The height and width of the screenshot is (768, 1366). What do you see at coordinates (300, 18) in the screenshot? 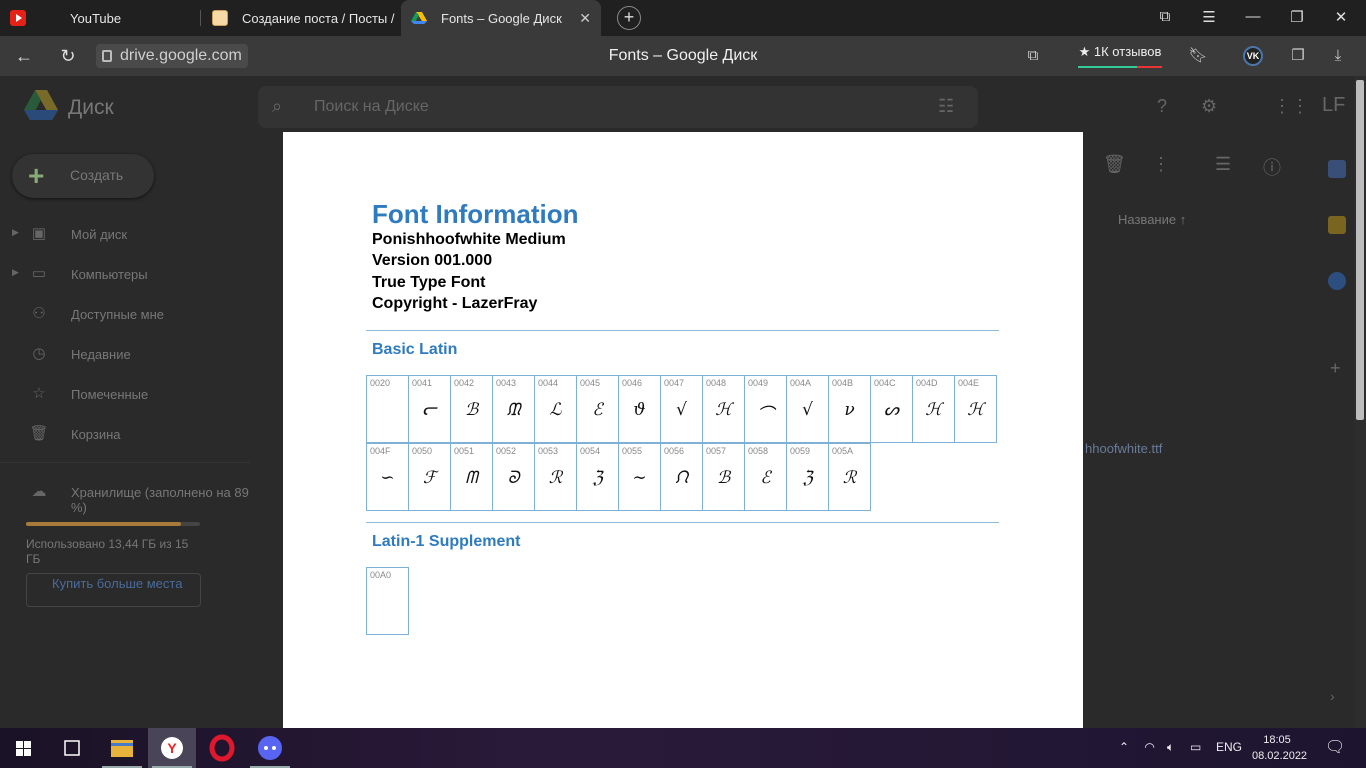
I see `tab-create-post: Создание поста / Посты /` at bounding box center [300, 18].